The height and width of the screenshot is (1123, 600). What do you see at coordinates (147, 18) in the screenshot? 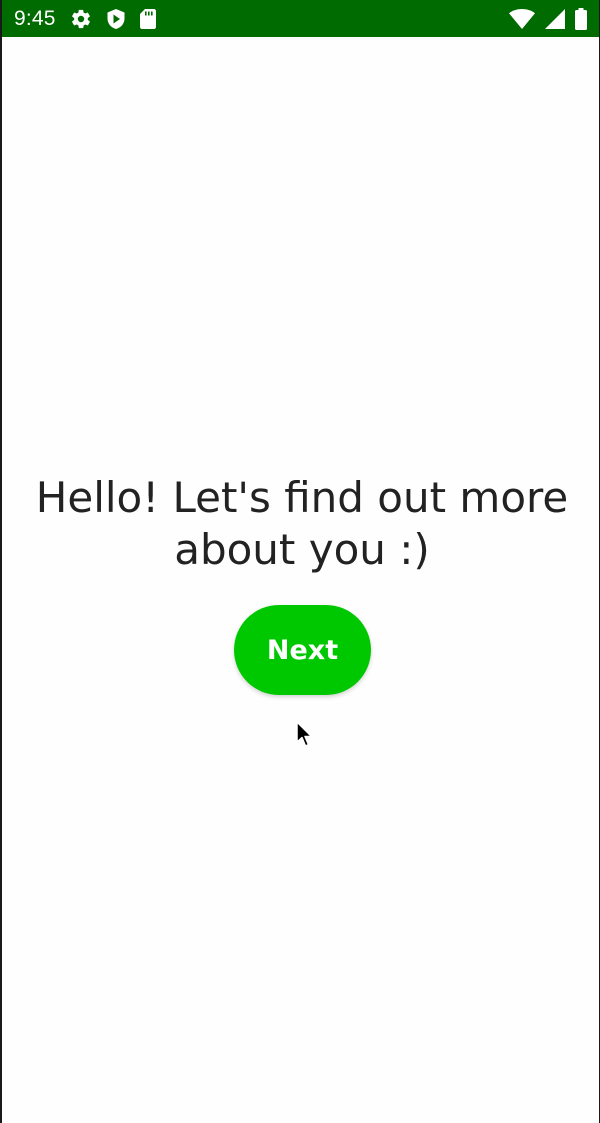
I see `sd-card-icon` at bounding box center [147, 18].